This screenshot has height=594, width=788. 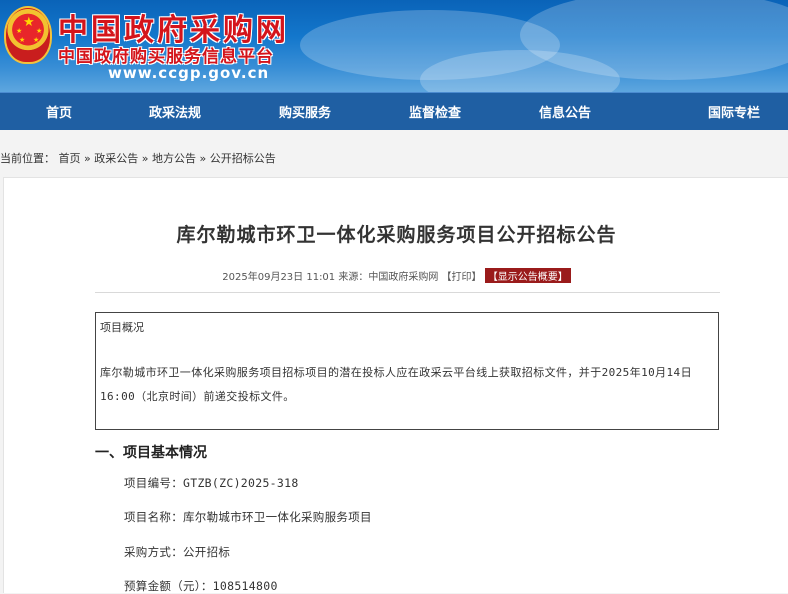 What do you see at coordinates (243, 158) in the screenshot?
I see `breadcrumb-tender-link: 公开招标公告` at bounding box center [243, 158].